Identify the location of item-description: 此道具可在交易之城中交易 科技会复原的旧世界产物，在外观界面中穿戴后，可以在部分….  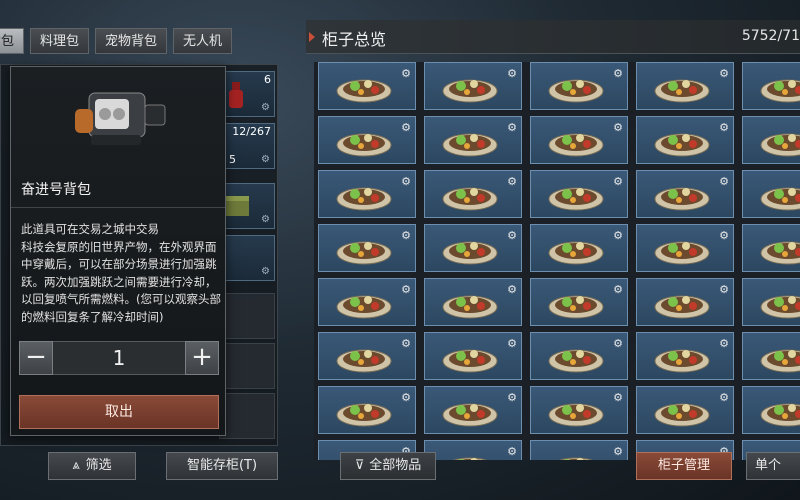
(121, 273).